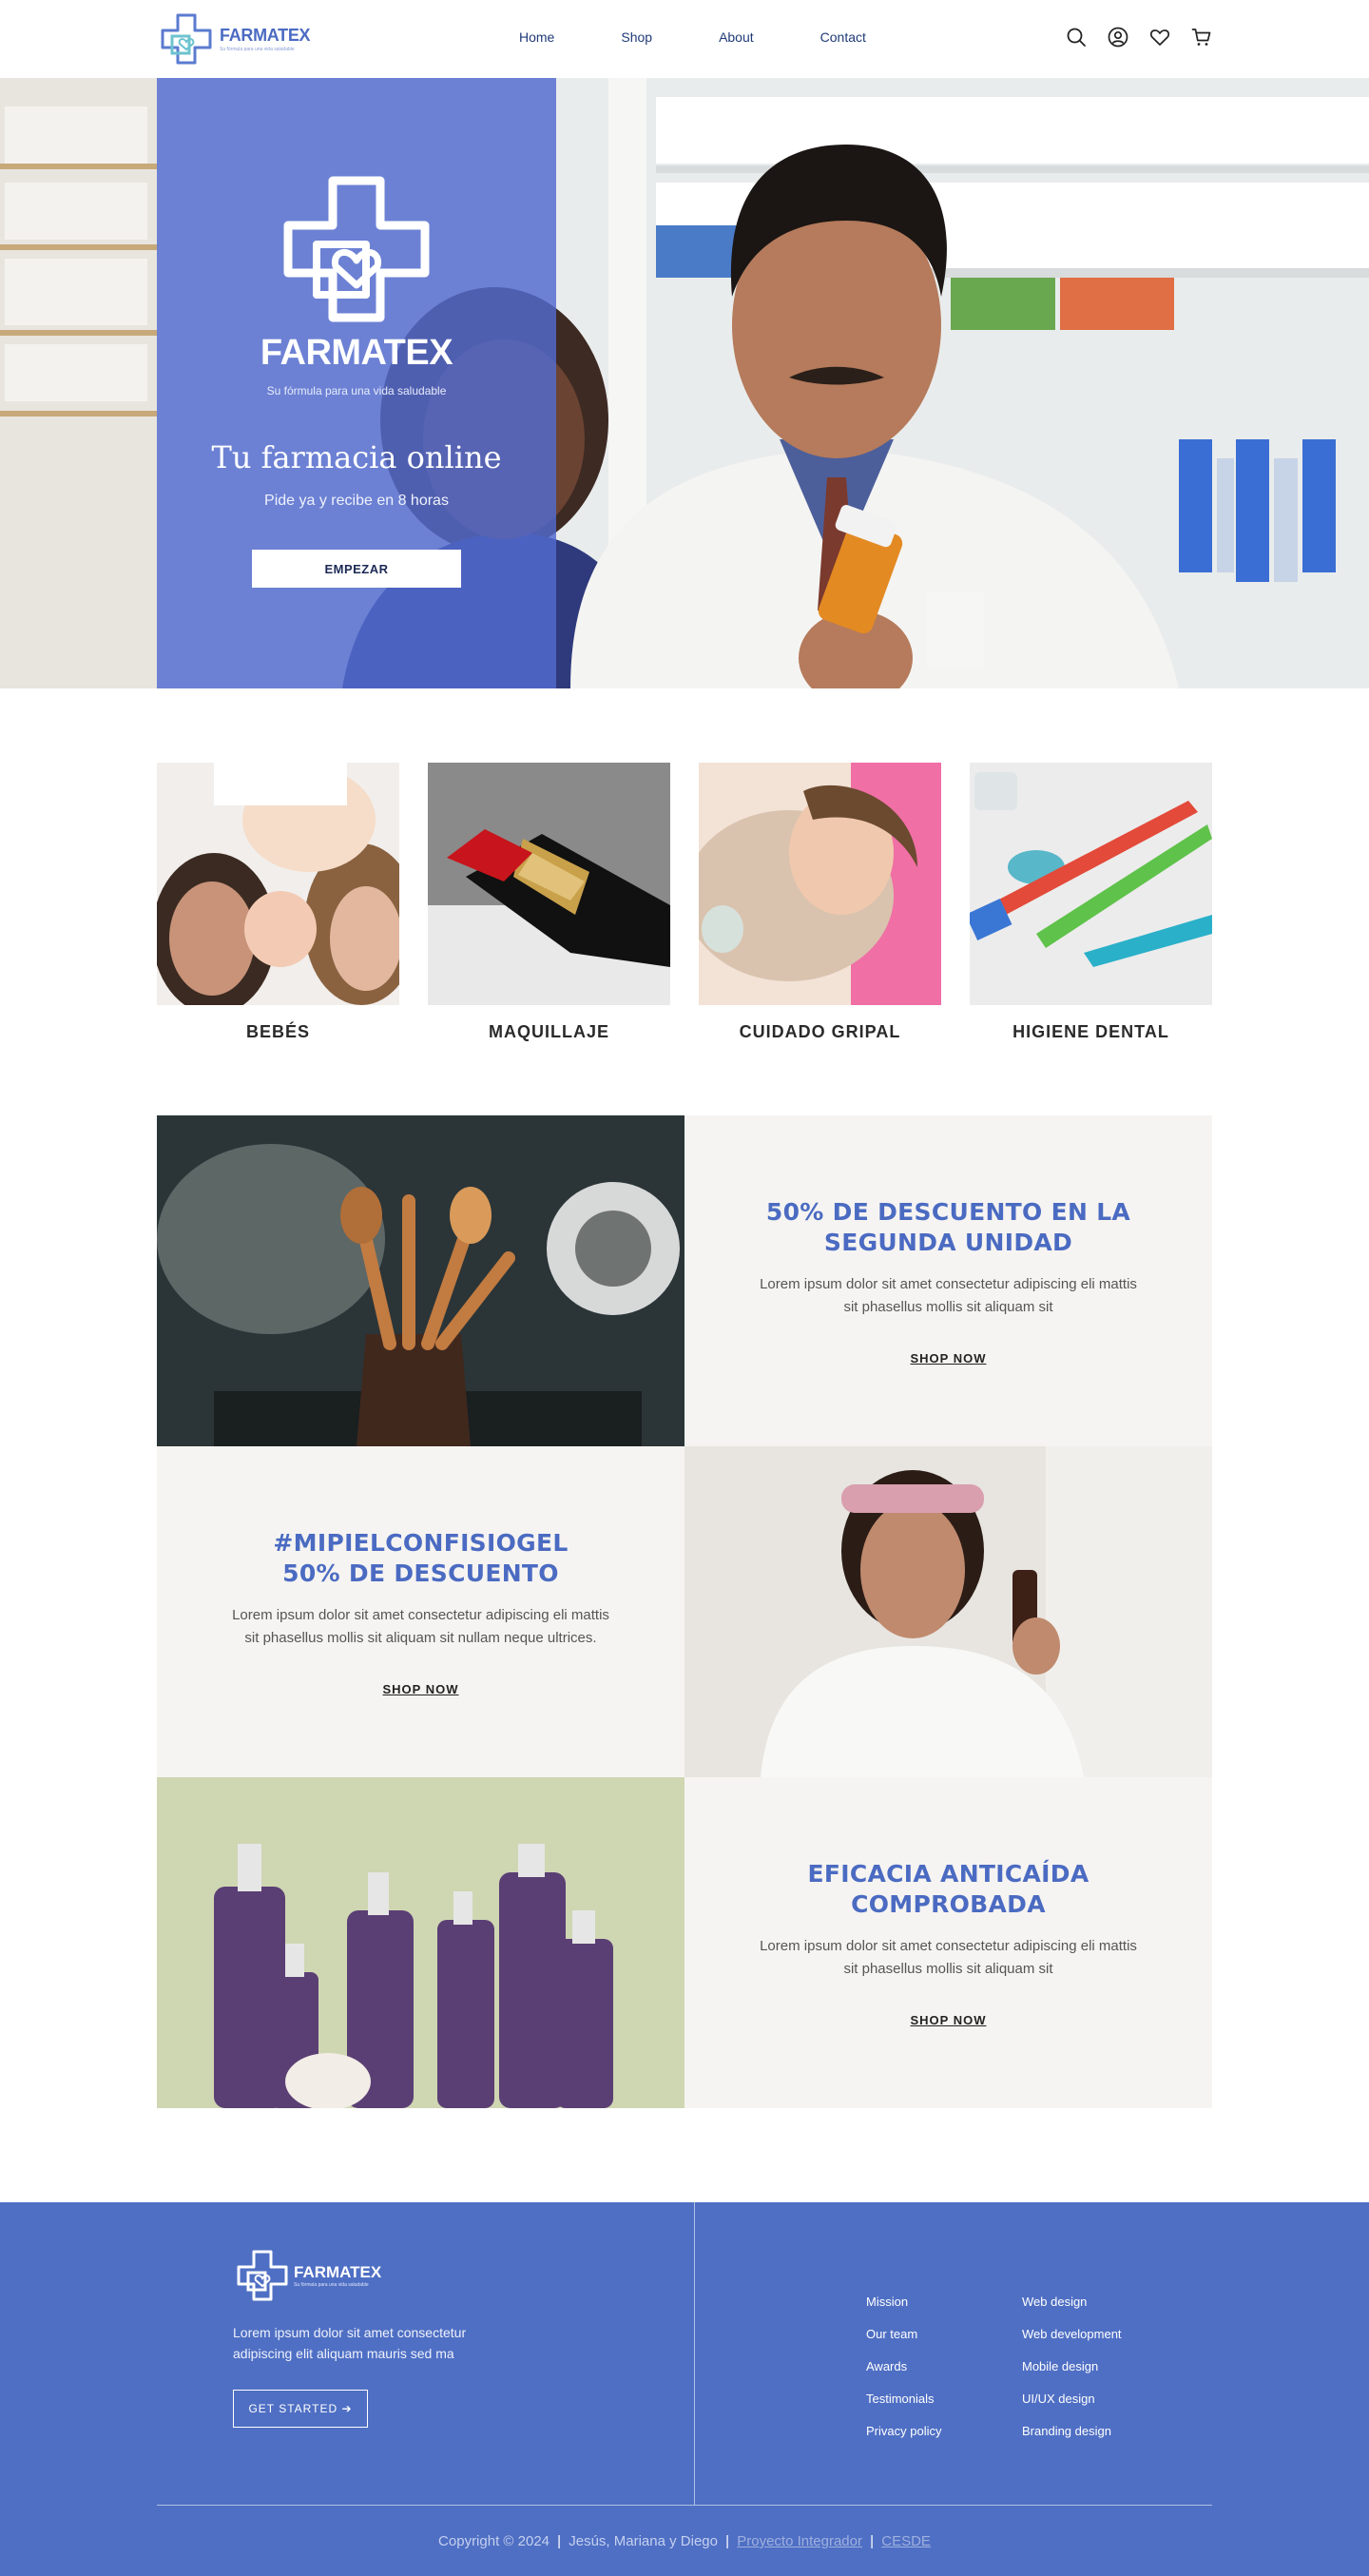 This screenshot has width=1369, height=2576. Describe the element at coordinates (420, 1280) in the screenshot. I see `promo-image-brushes` at that location.